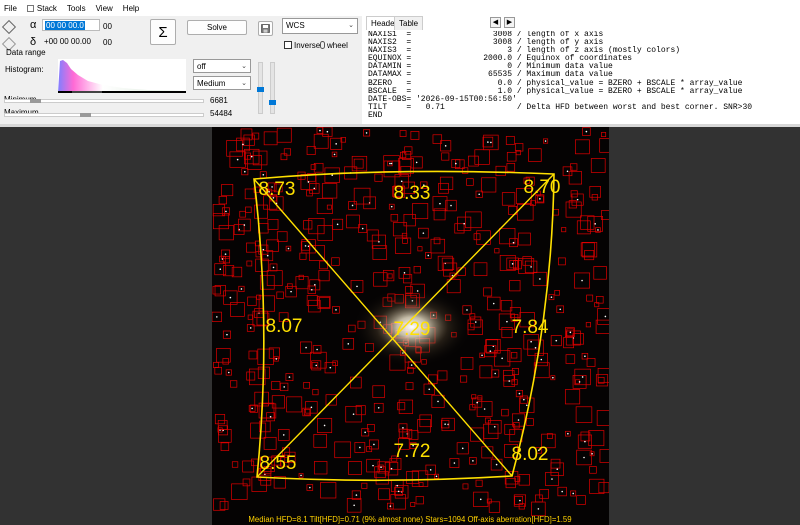 Image resolution: width=800 pixels, height=525 pixels. Describe the element at coordinates (495, 22) in the screenshot. I see `triangle-left-icon: ◀` at that location.